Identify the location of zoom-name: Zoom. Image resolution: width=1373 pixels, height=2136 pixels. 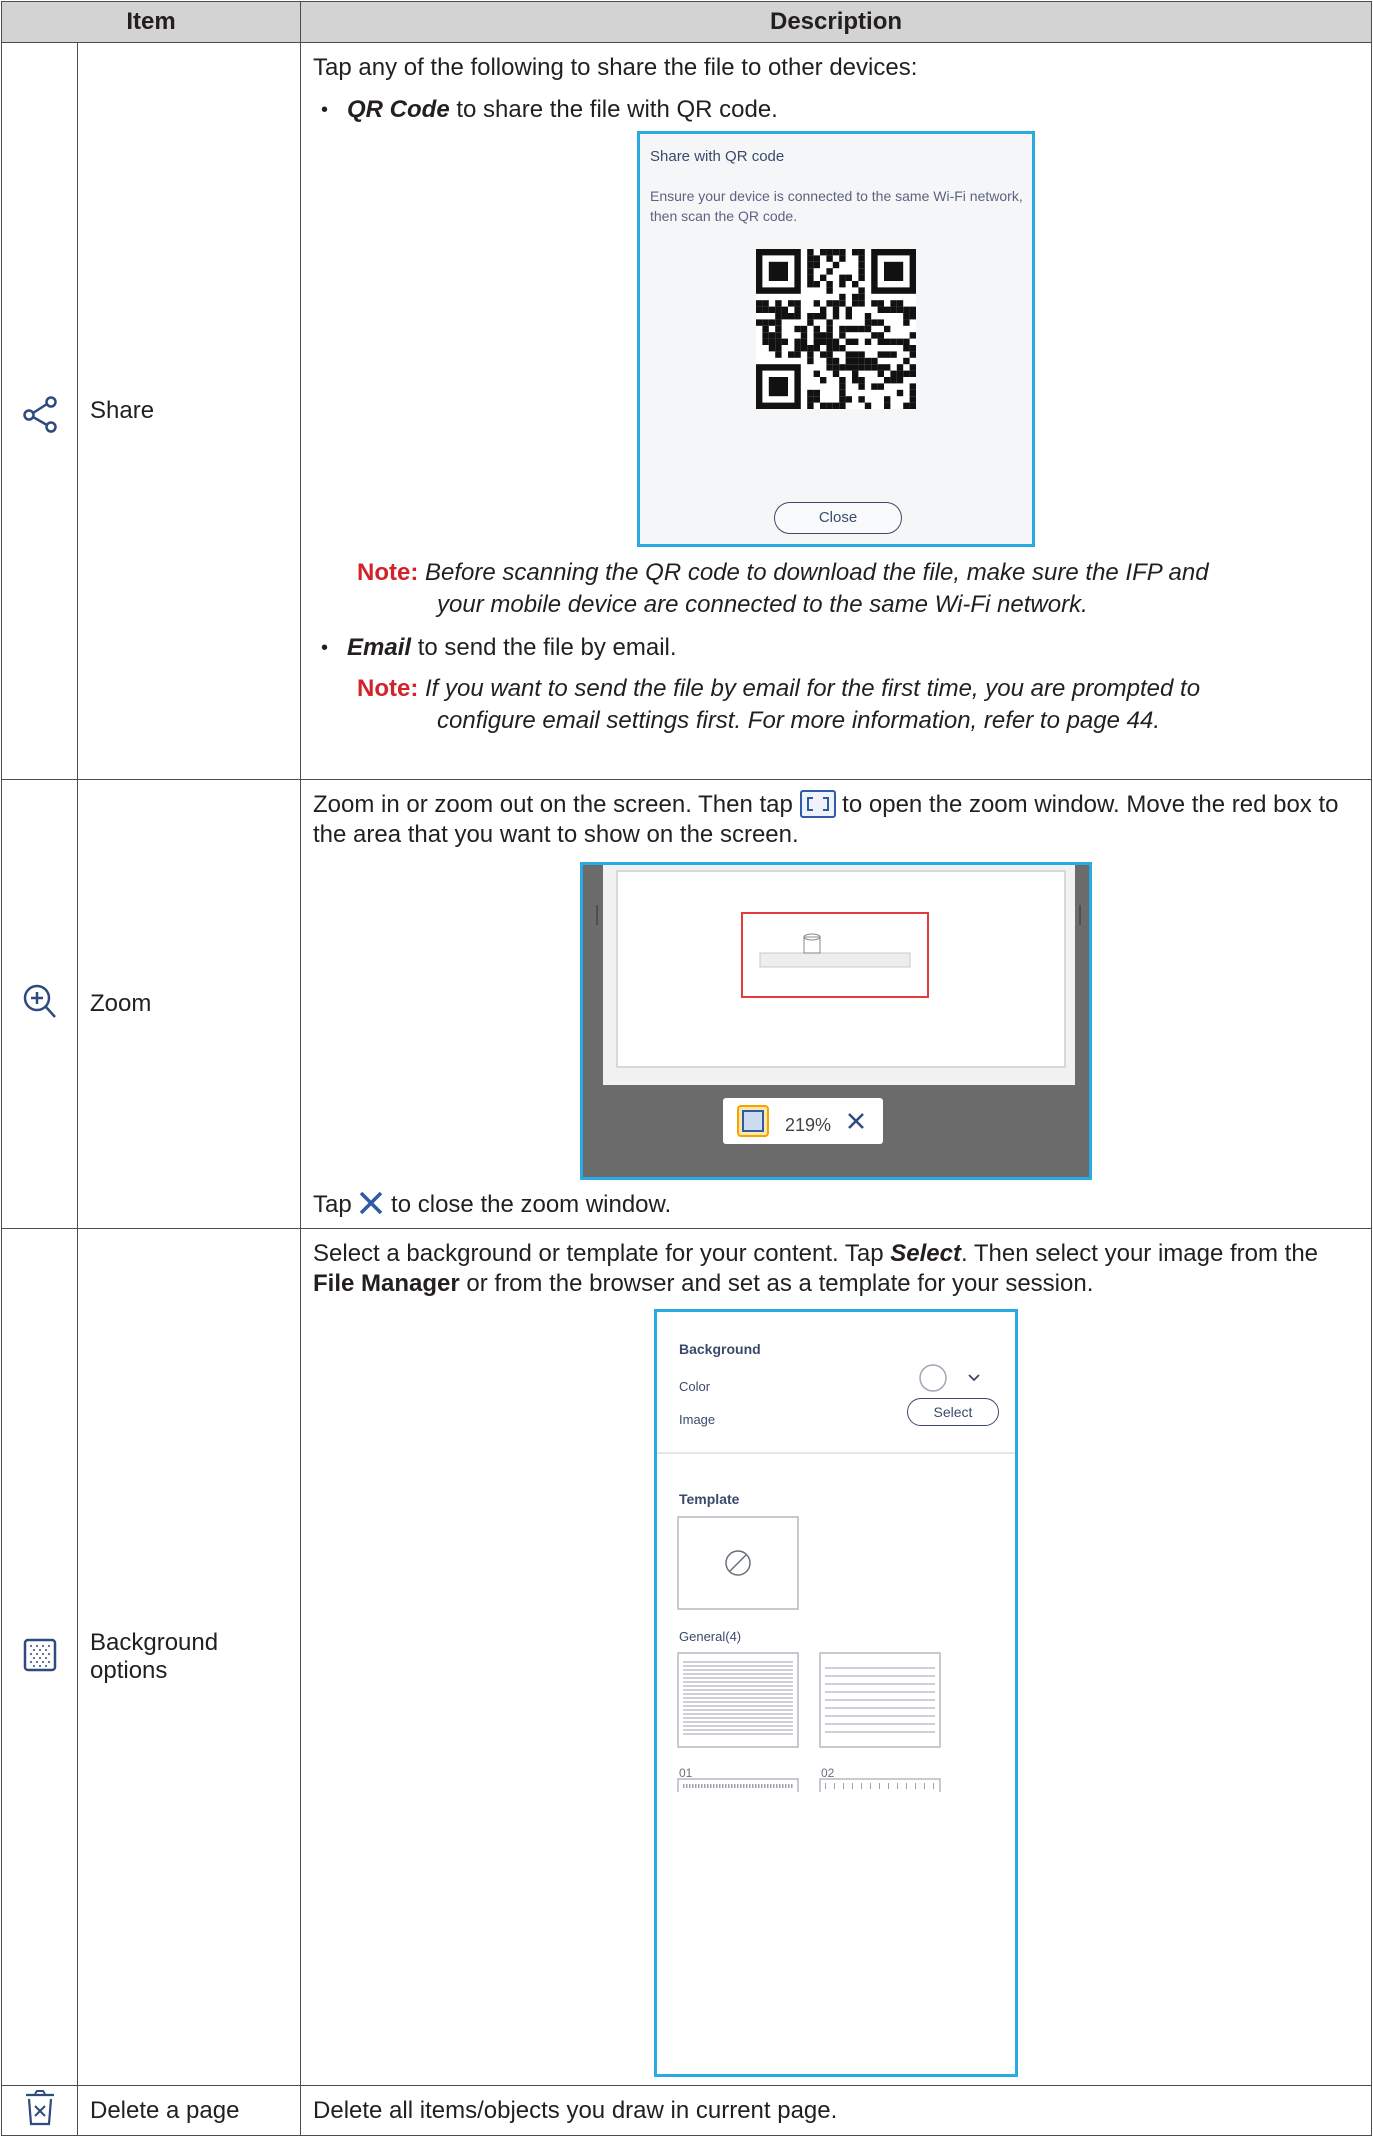
(189, 1004).